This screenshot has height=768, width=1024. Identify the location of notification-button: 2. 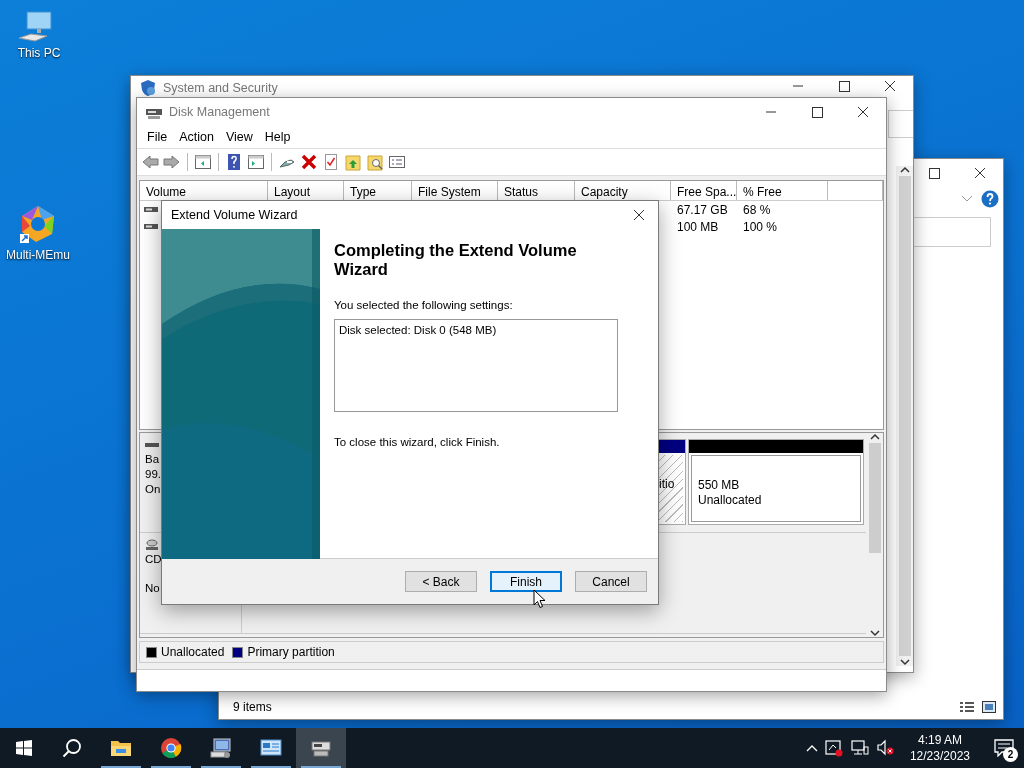
(1004, 748).